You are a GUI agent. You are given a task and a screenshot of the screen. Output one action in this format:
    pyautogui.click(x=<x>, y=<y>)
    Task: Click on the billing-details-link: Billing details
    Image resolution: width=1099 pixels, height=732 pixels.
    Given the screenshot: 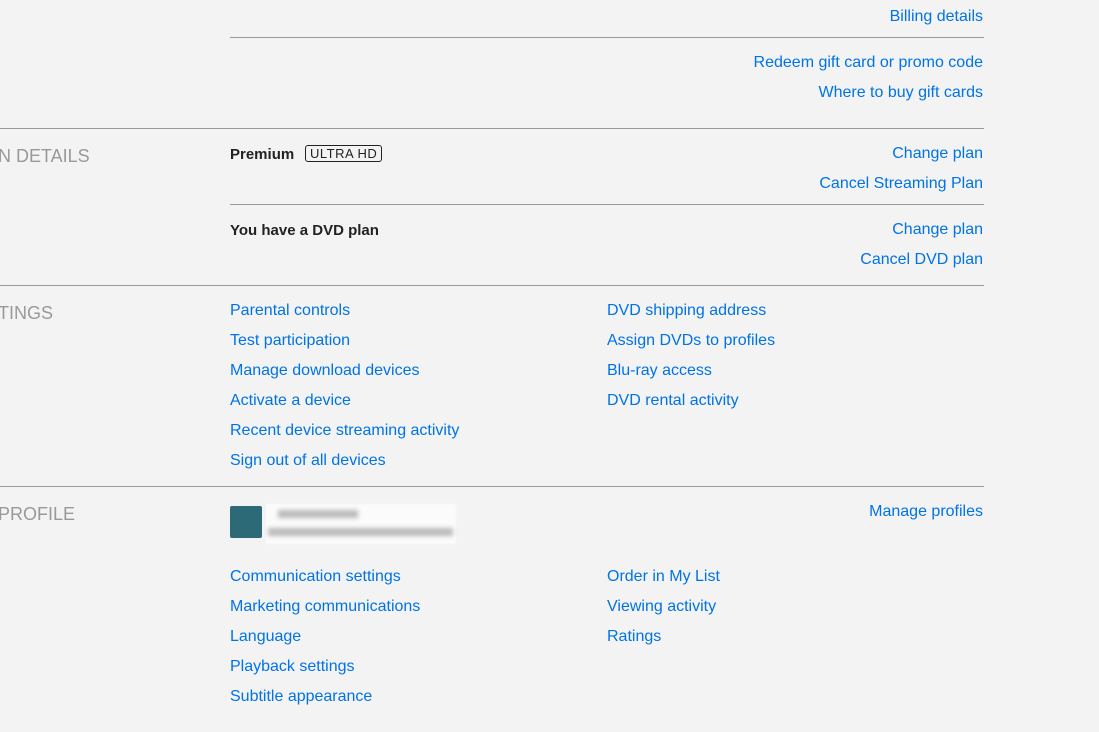 What is the action you would take?
    pyautogui.click(x=936, y=17)
    